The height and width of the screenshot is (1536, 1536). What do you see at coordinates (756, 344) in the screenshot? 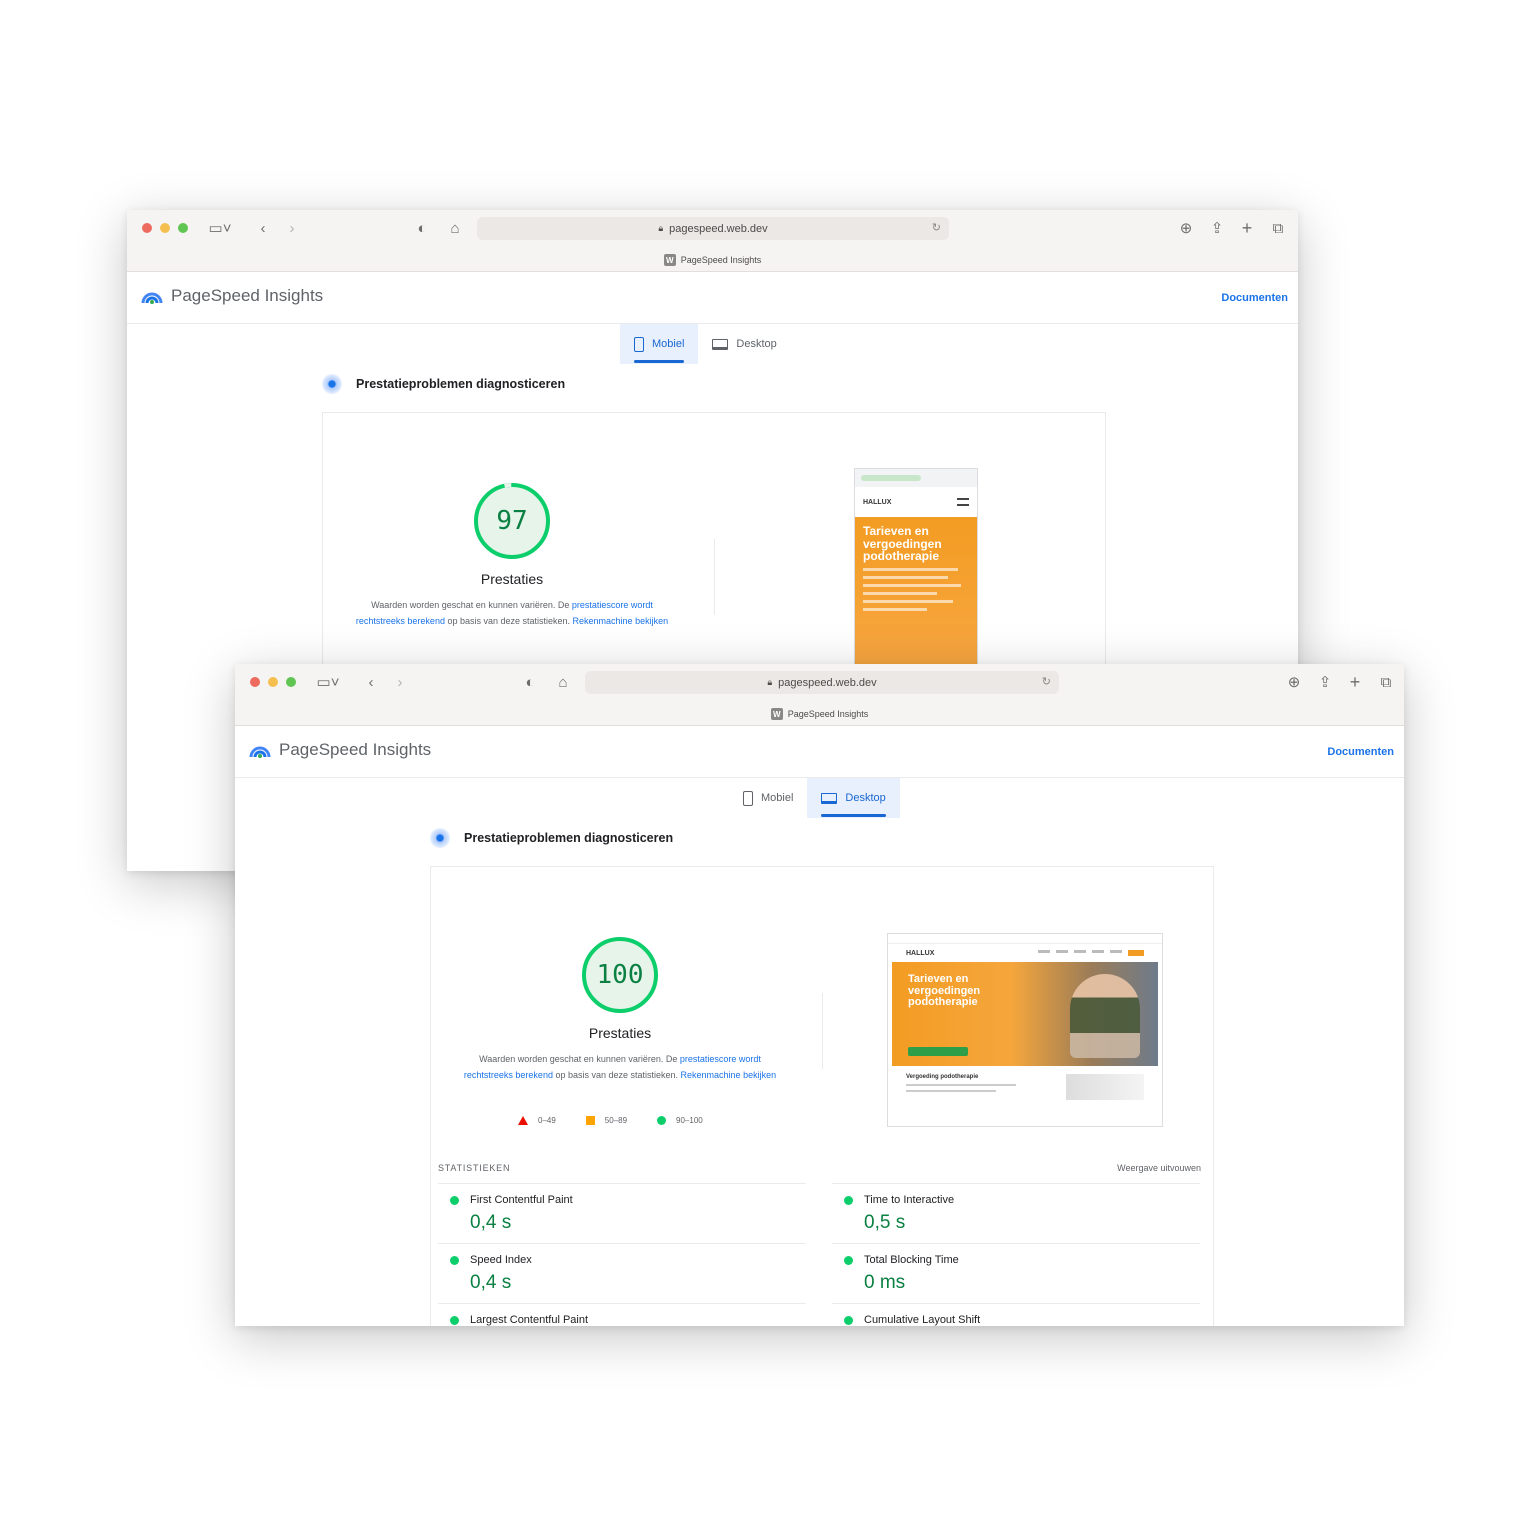
I see `tab-desktop-label: Desktop` at bounding box center [756, 344].